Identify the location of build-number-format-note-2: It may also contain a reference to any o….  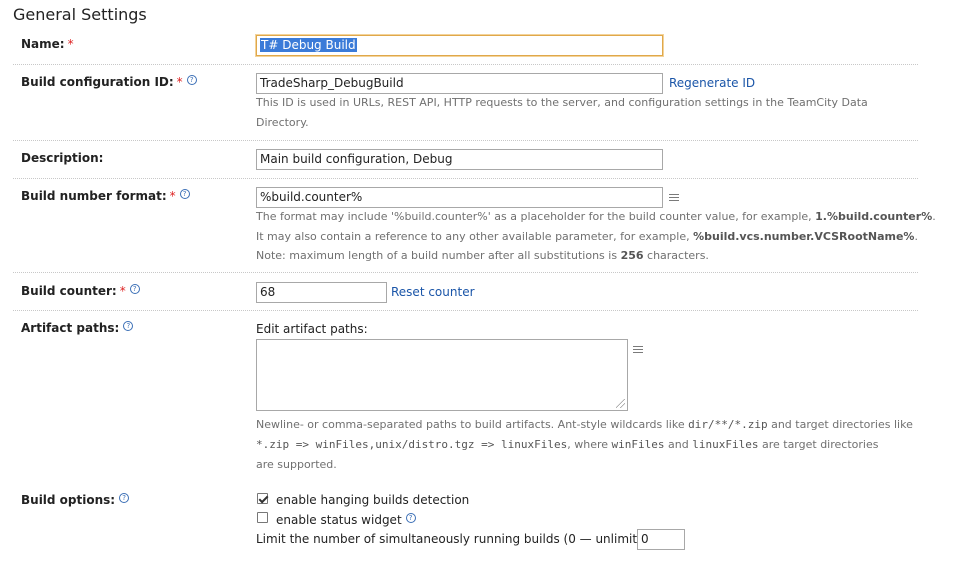
(587, 236).